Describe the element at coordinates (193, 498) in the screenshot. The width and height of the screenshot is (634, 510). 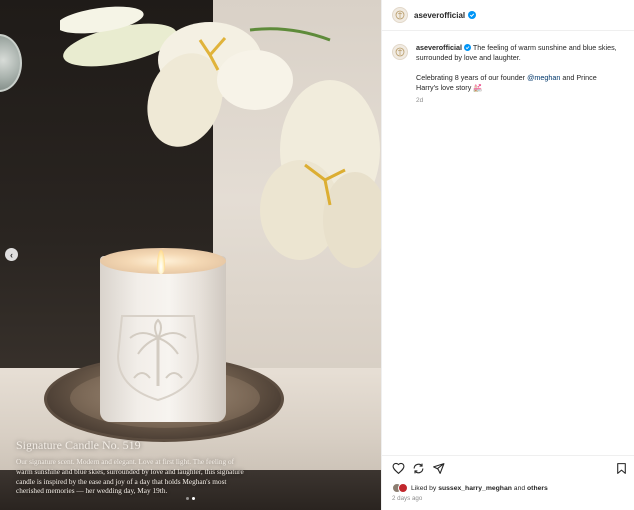
I see `carousel-dot-active` at that location.